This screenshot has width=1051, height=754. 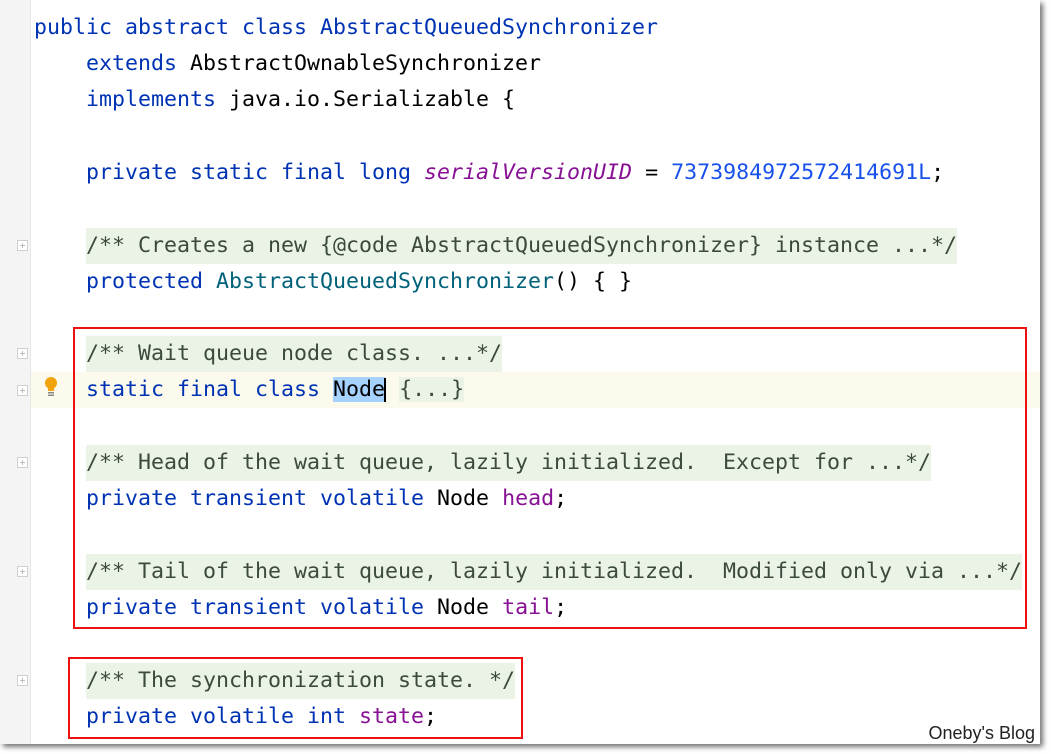 What do you see at coordinates (982, 733) in the screenshot?
I see `watermark: Oneby's Blog` at bounding box center [982, 733].